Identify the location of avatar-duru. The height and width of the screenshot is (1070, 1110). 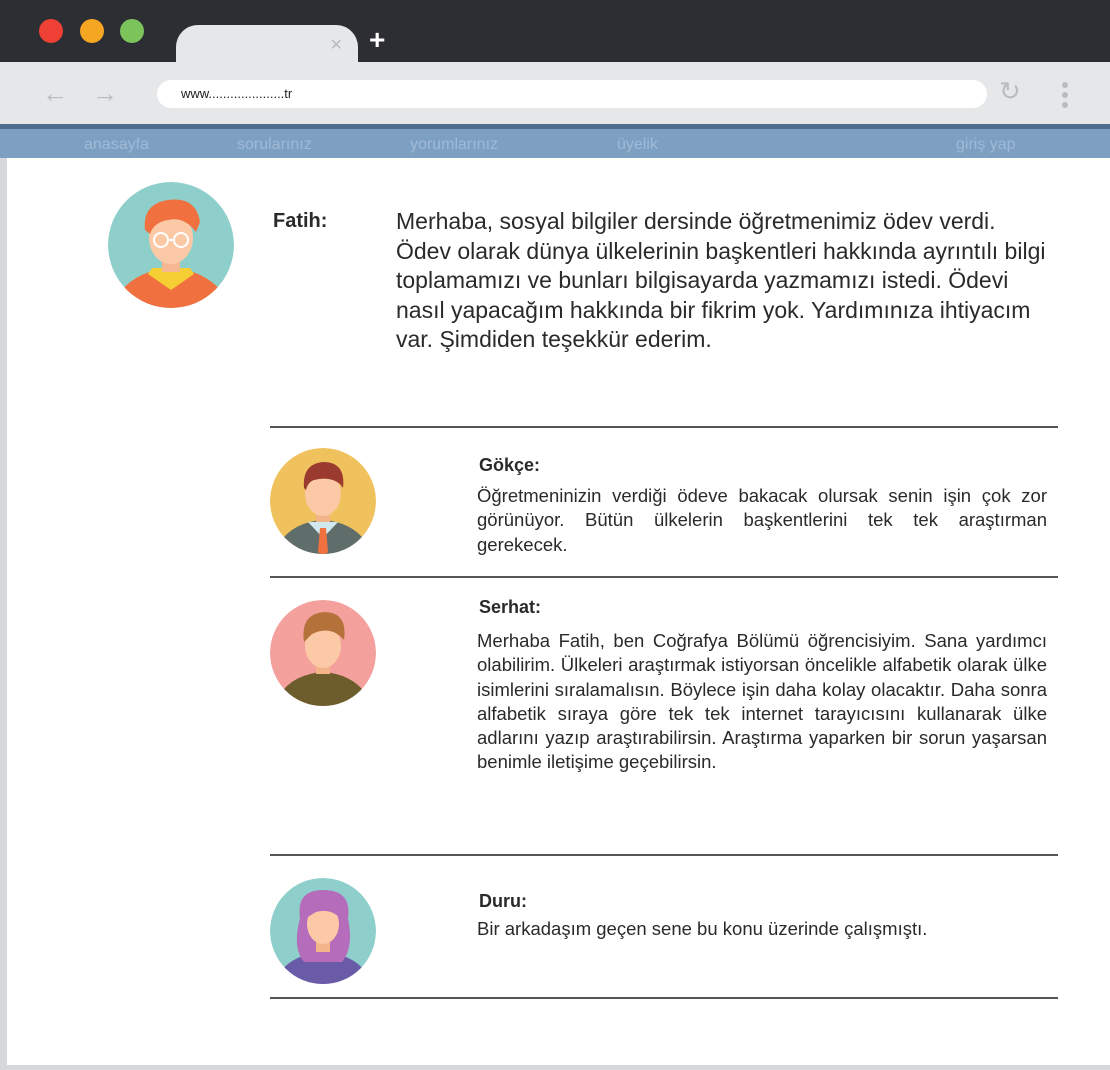
(323, 931).